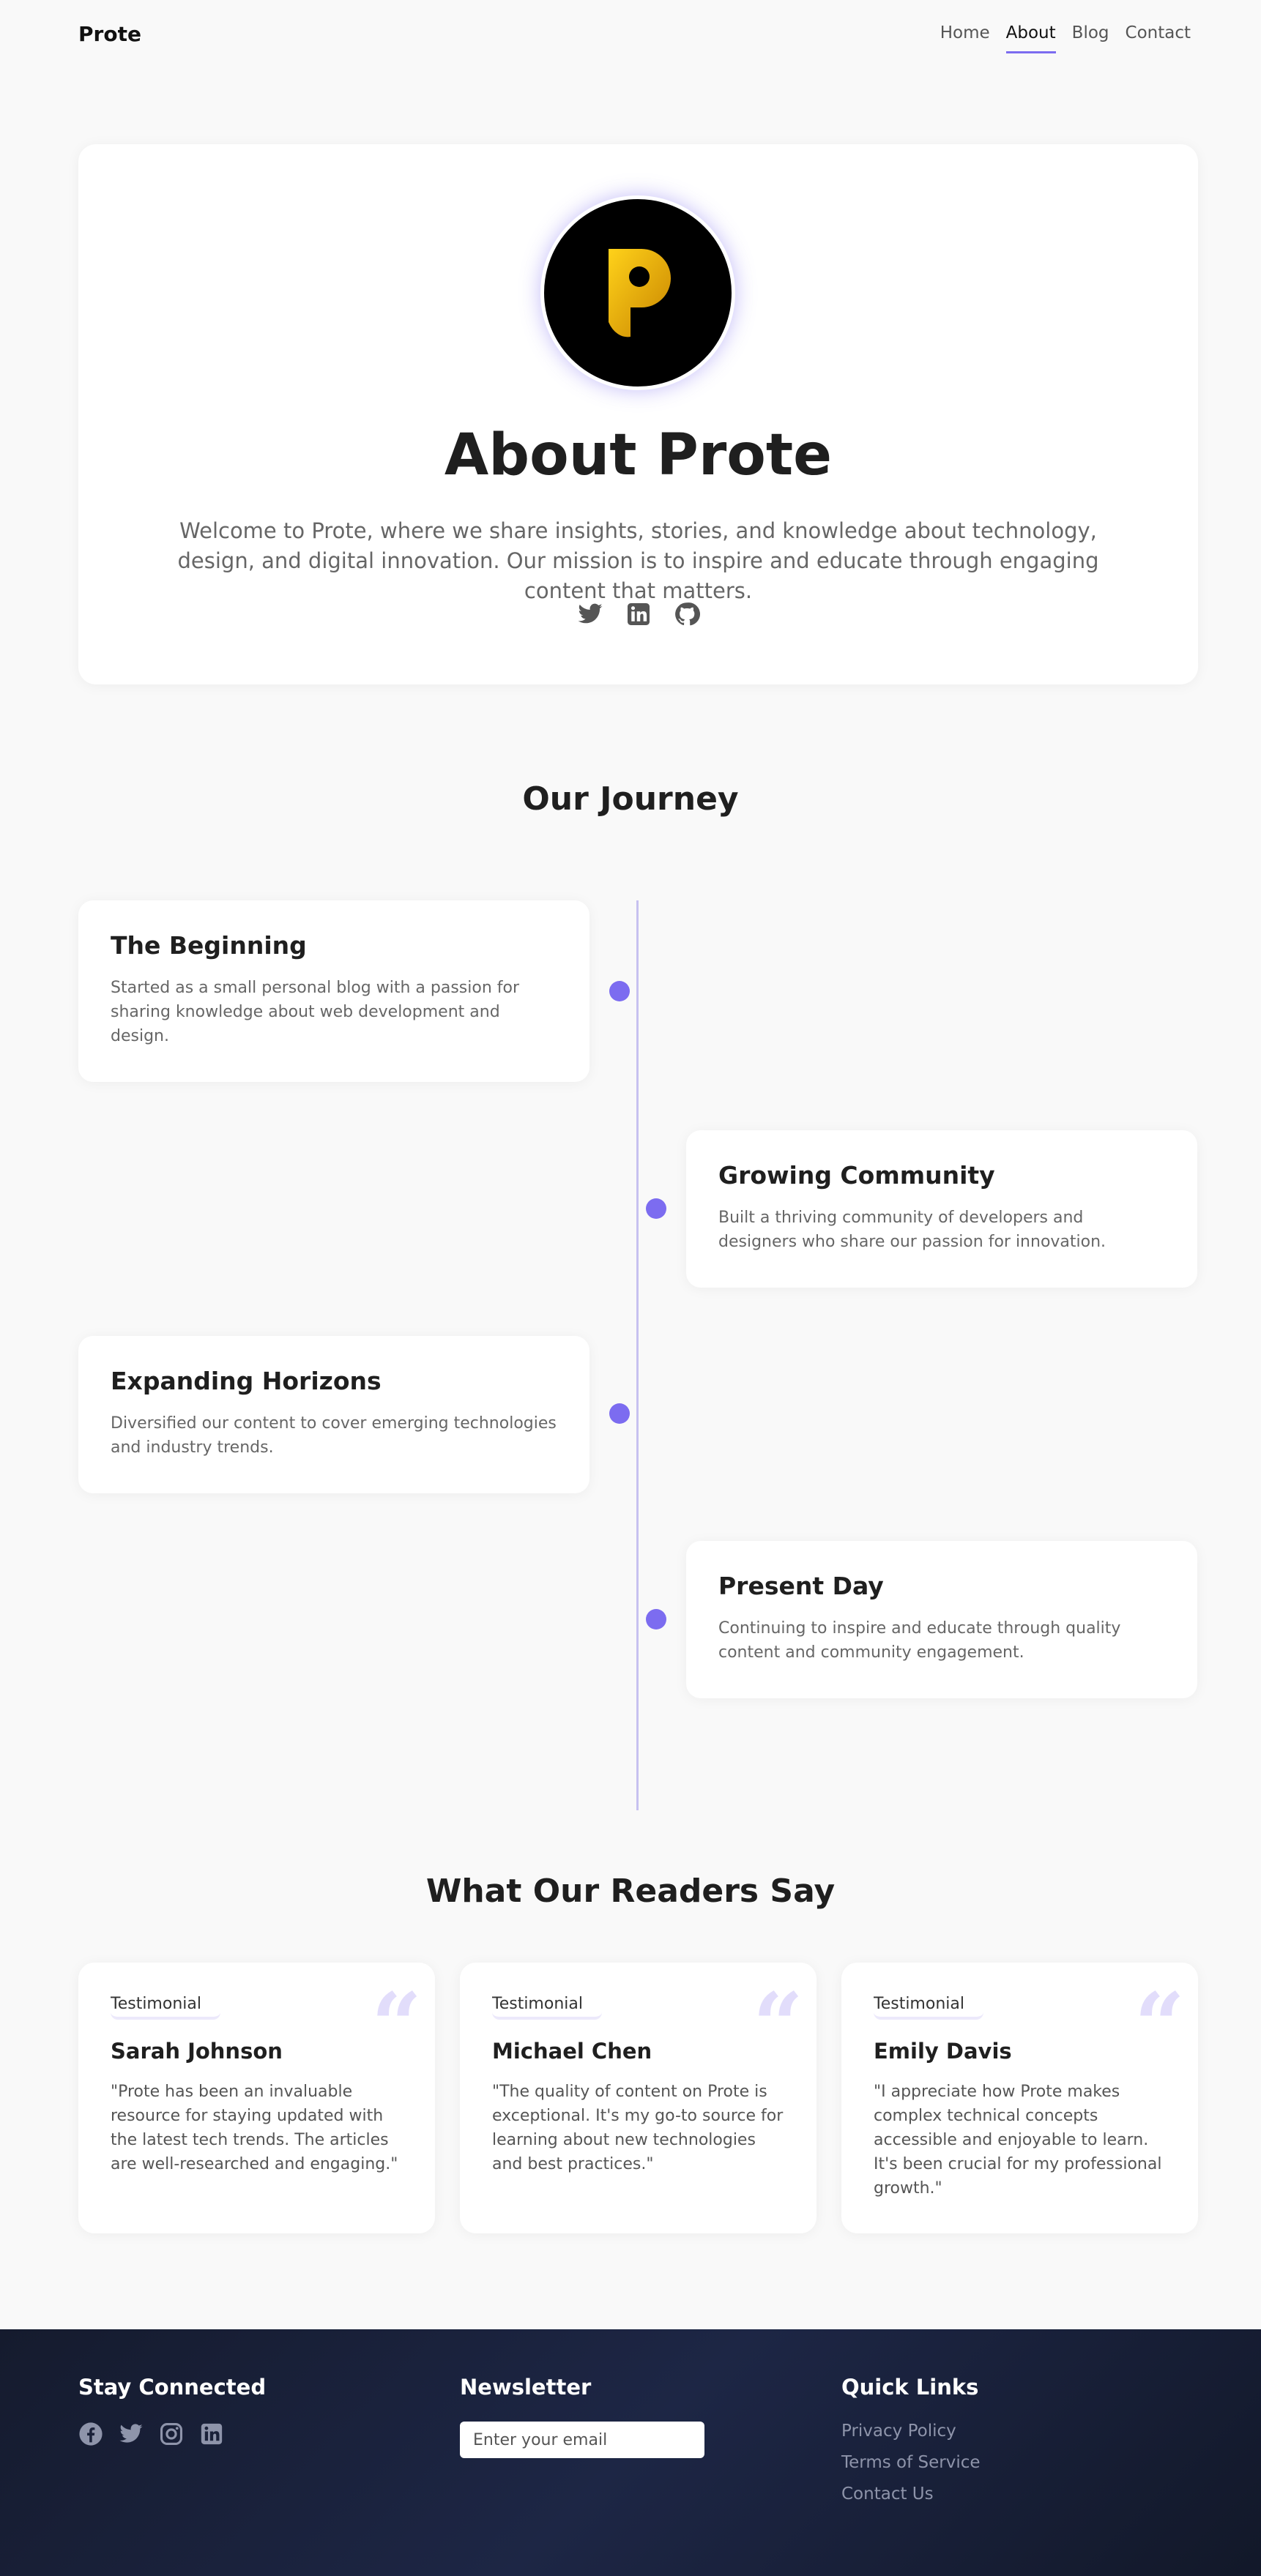  What do you see at coordinates (965, 38) in the screenshot?
I see `nav-home: Home` at bounding box center [965, 38].